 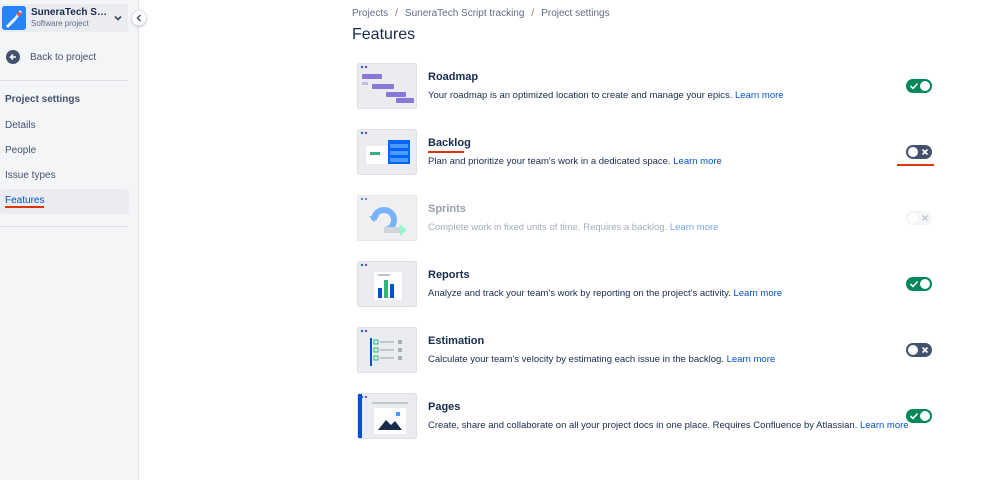 What do you see at coordinates (30, 175) in the screenshot?
I see `sidebar-item-label: Issue types` at bounding box center [30, 175].